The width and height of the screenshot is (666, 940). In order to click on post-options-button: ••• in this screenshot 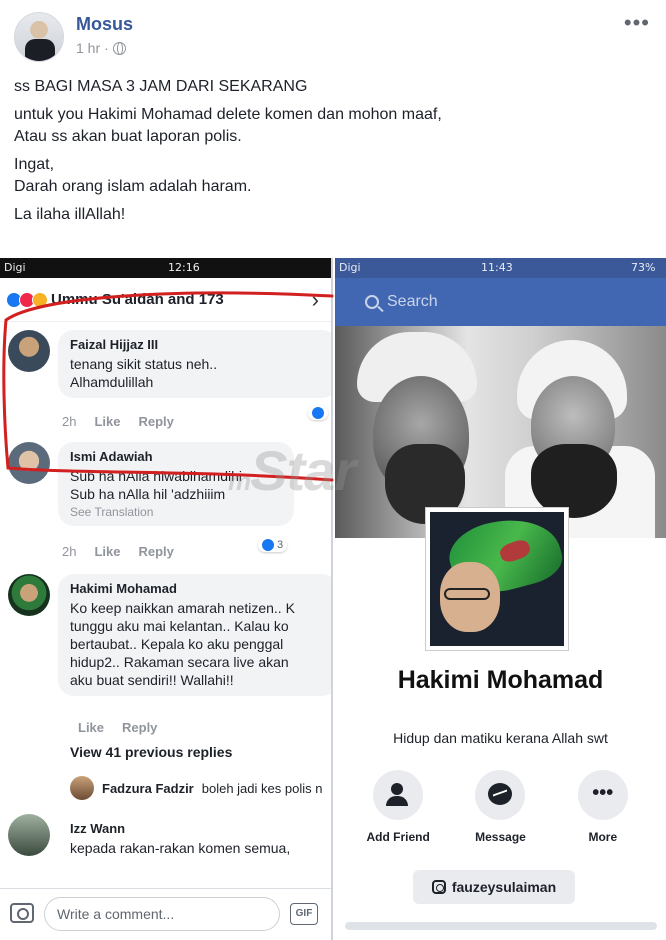, I will do `click(637, 23)`.